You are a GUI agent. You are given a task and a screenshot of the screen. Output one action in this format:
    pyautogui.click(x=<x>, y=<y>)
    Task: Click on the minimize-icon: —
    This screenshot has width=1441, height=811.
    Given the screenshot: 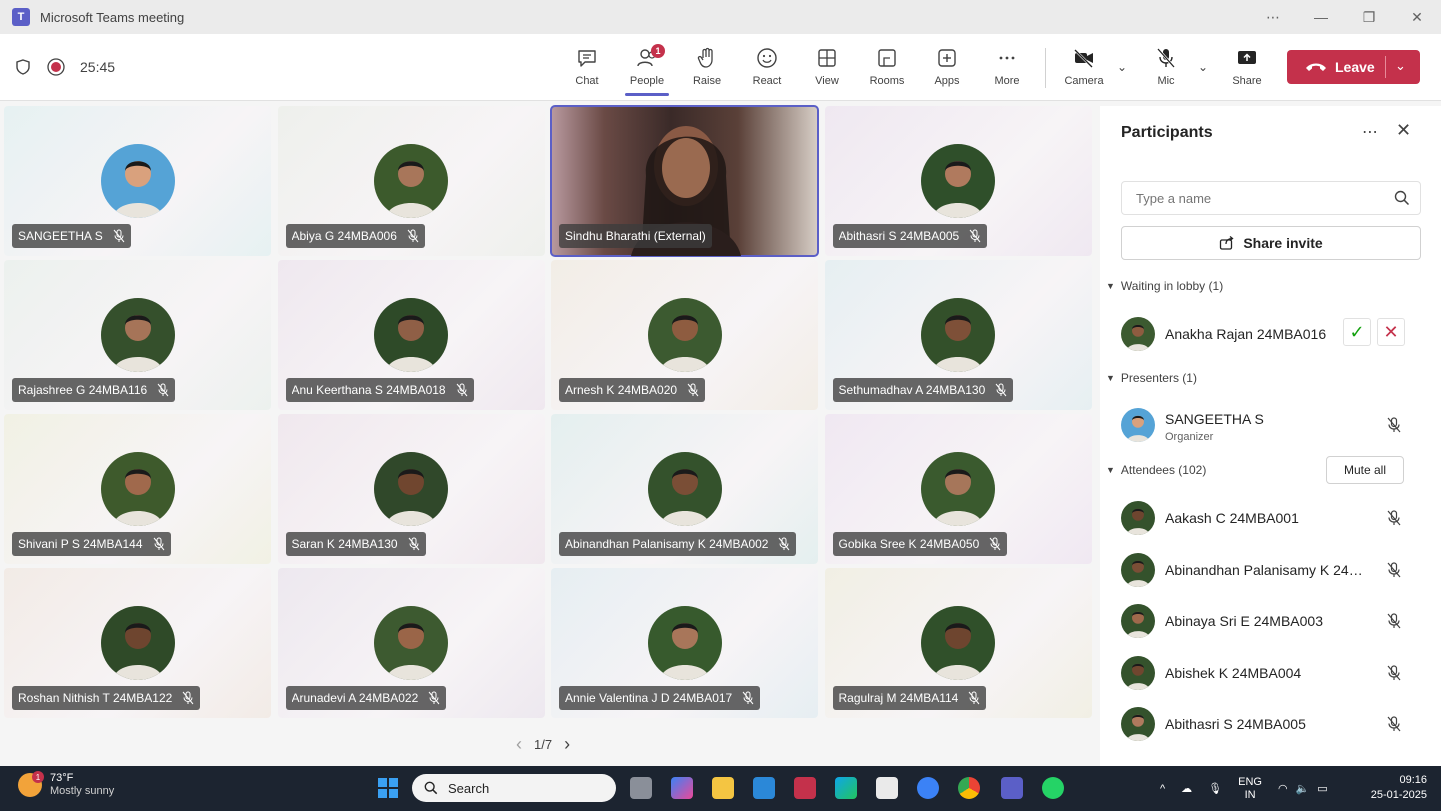 What is the action you would take?
    pyautogui.click(x=1321, y=17)
    